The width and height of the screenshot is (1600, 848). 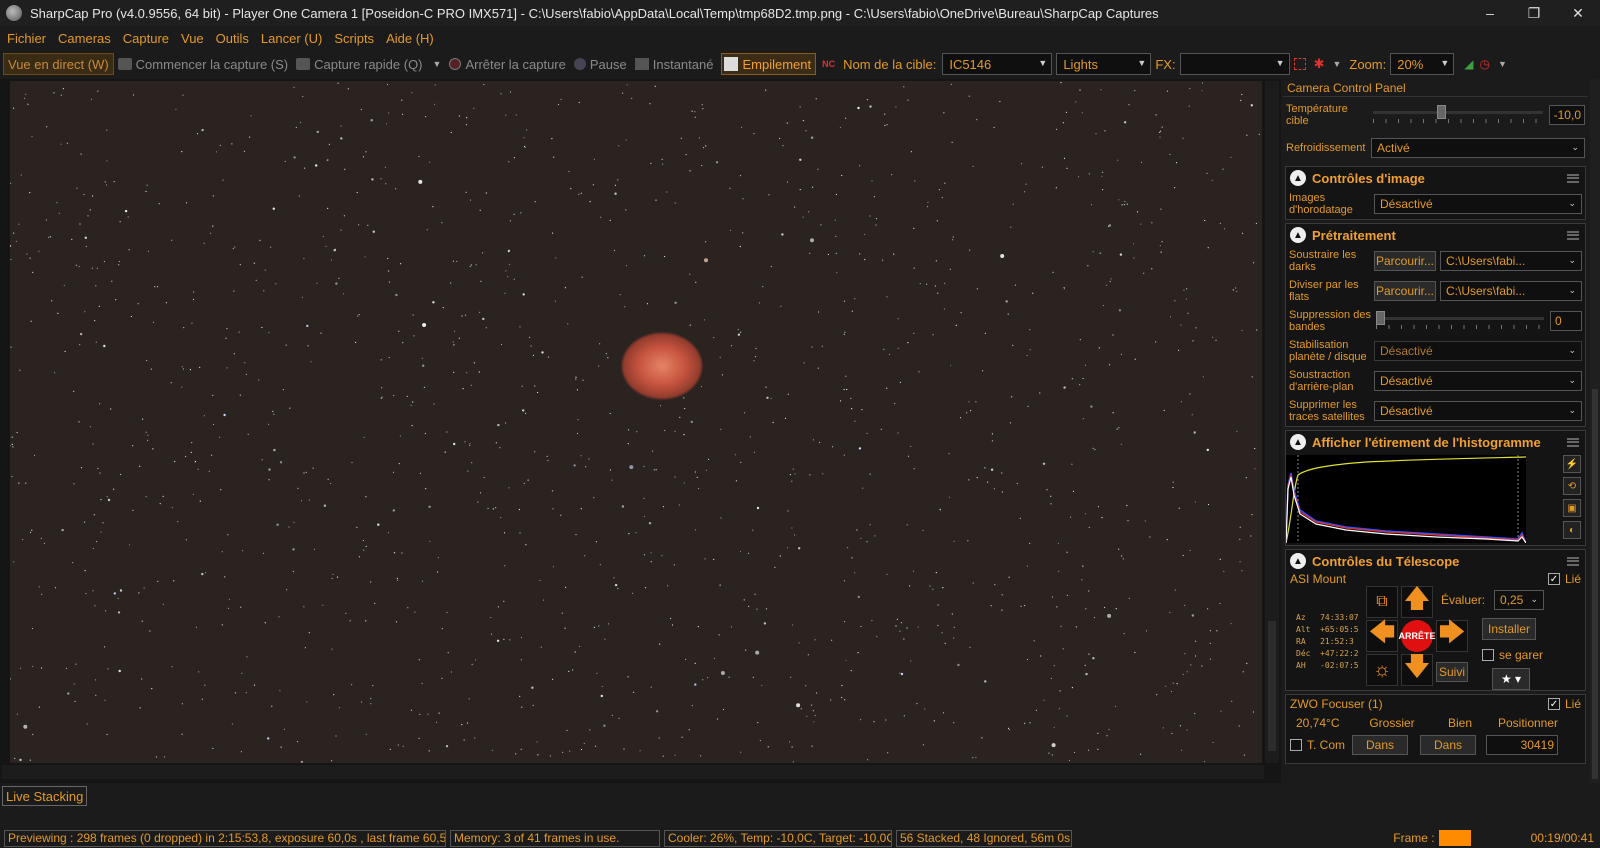 I want to click on menu-scripts: Scripts, so click(x=356, y=38).